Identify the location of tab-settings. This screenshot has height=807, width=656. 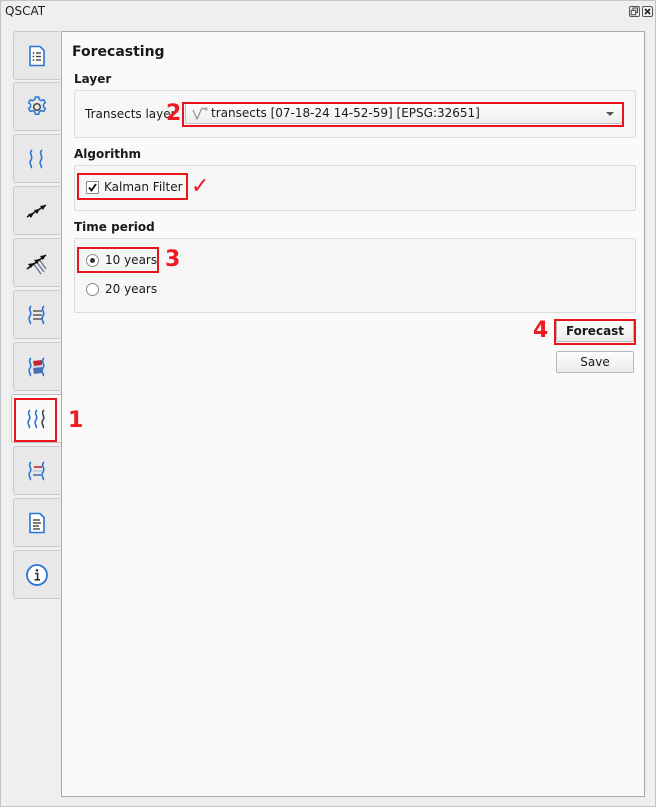
(36, 106).